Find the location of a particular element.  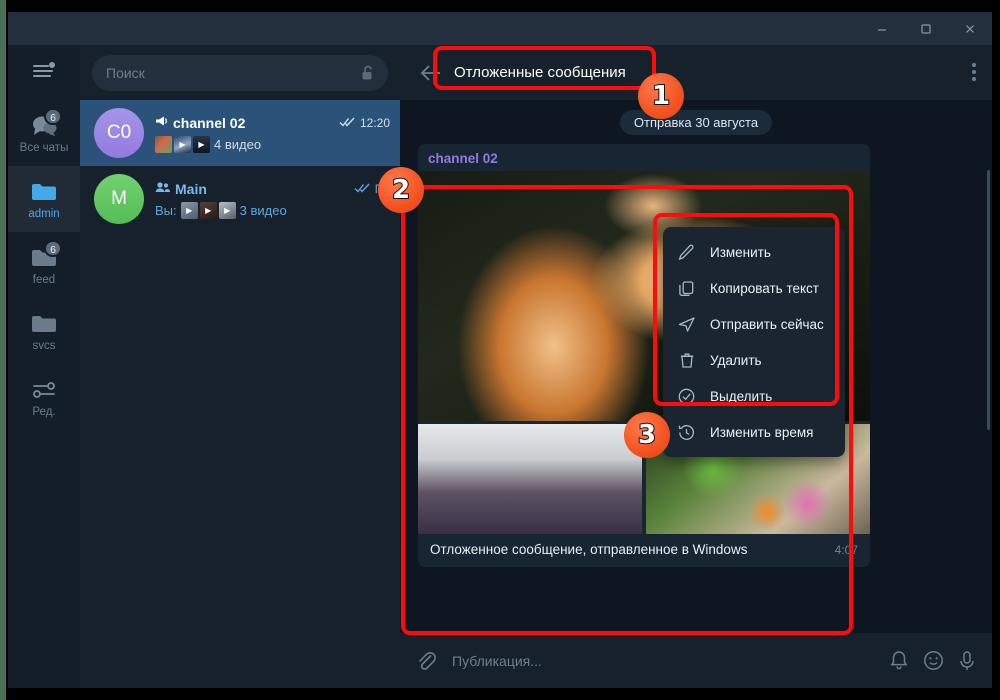

bell-icon is located at coordinates (899, 660).